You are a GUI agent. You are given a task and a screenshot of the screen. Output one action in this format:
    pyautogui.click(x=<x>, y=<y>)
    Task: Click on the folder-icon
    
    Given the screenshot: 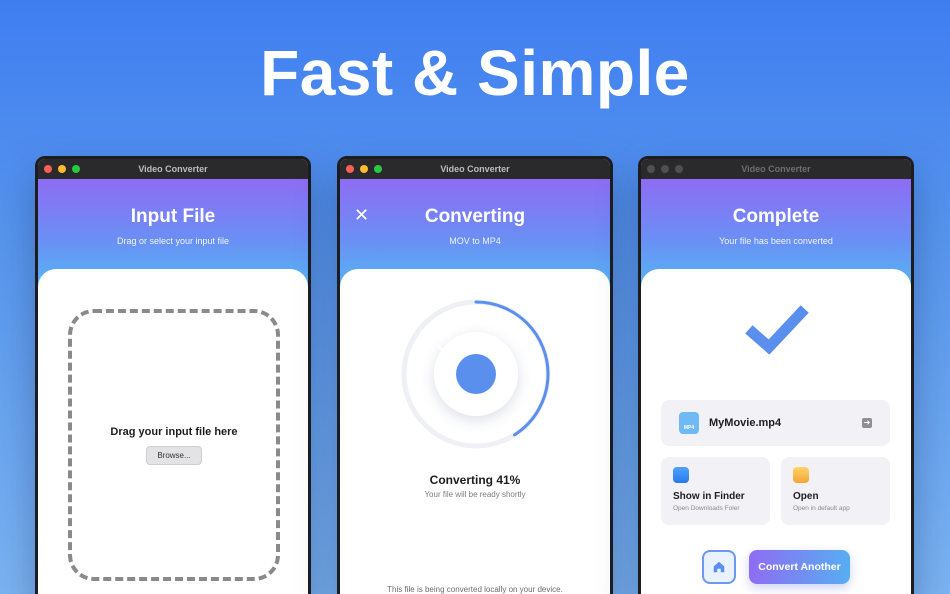 What is the action you would take?
    pyautogui.click(x=681, y=475)
    